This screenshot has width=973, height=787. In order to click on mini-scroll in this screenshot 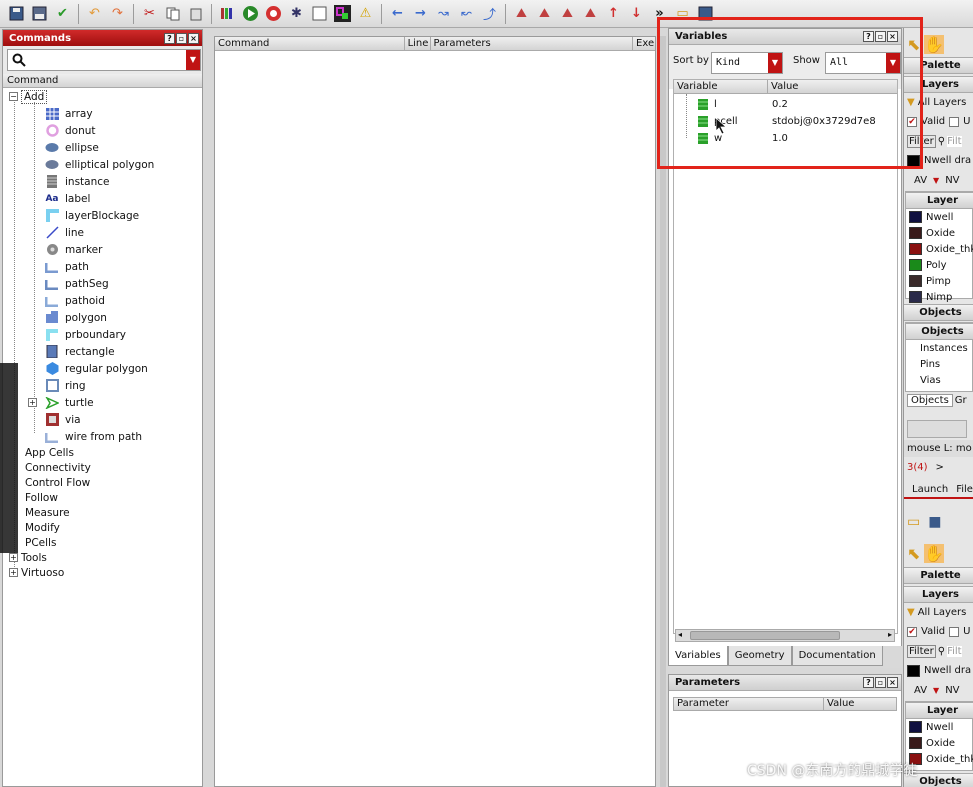, I will do `click(938, 429)`.